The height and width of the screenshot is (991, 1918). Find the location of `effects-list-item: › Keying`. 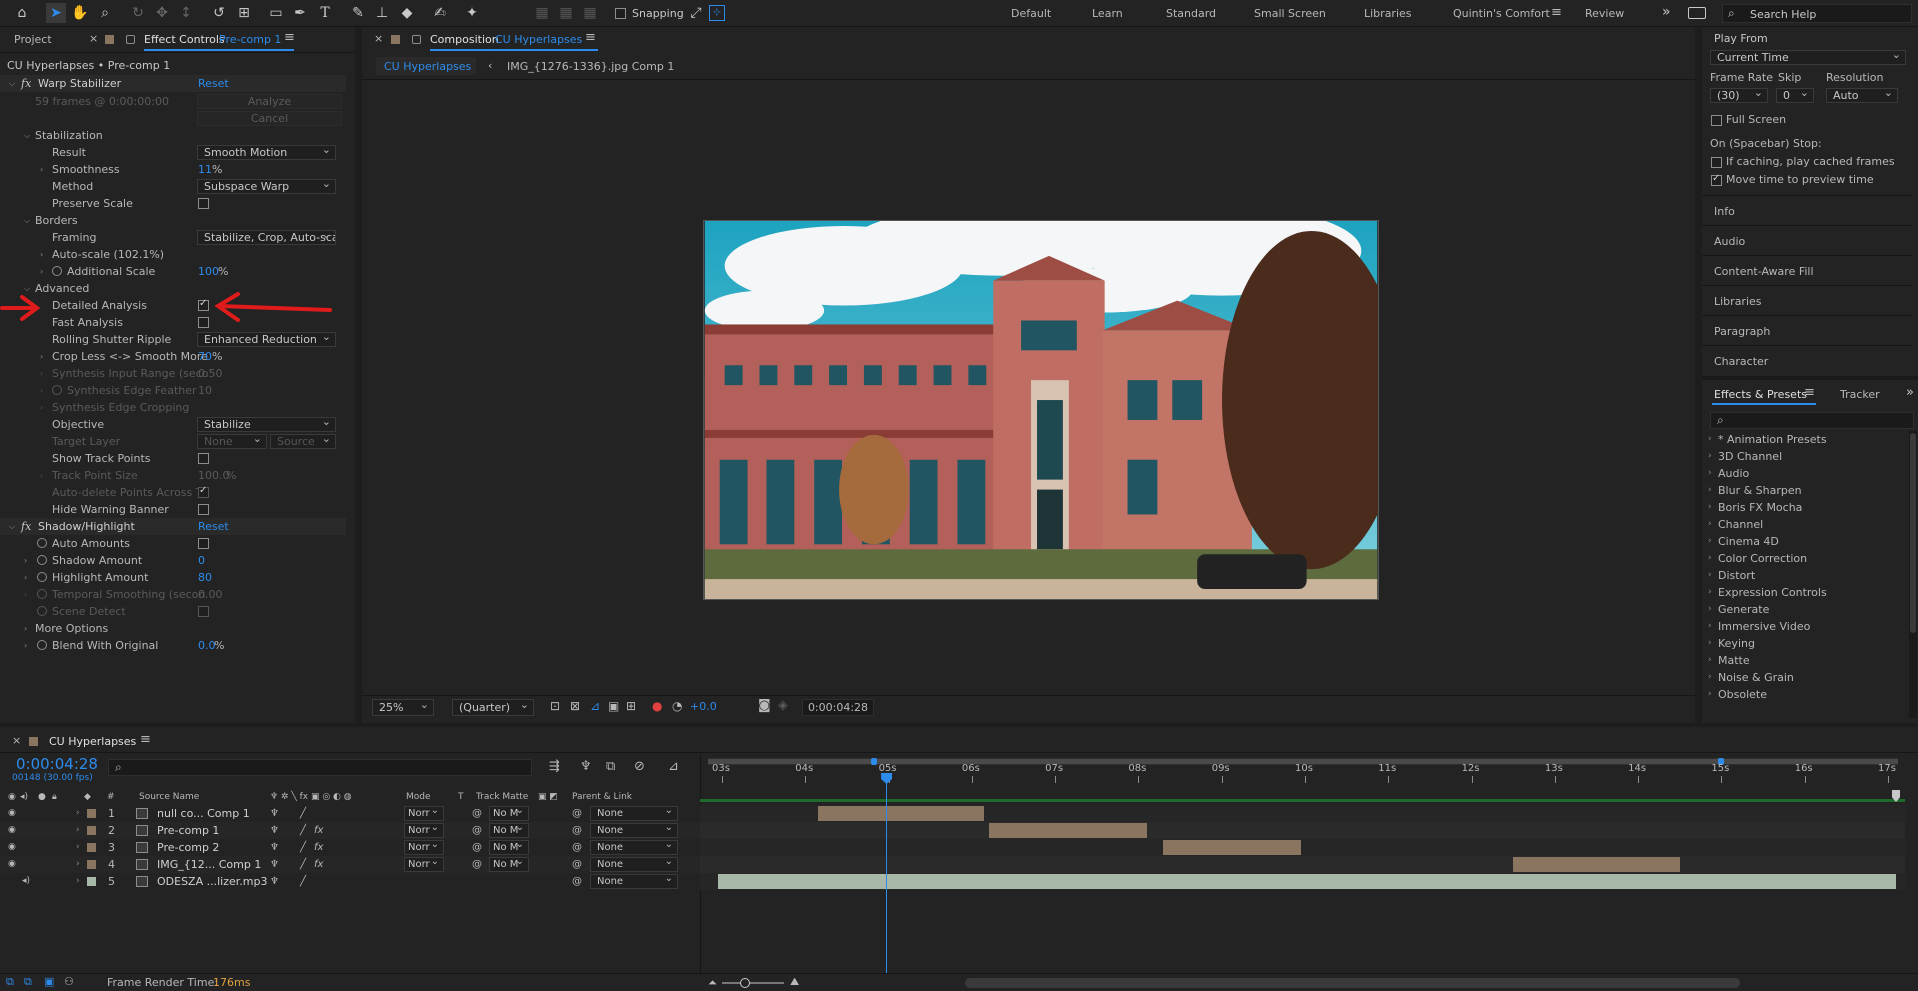

effects-list-item: › Keying is located at coordinates (1802, 643).